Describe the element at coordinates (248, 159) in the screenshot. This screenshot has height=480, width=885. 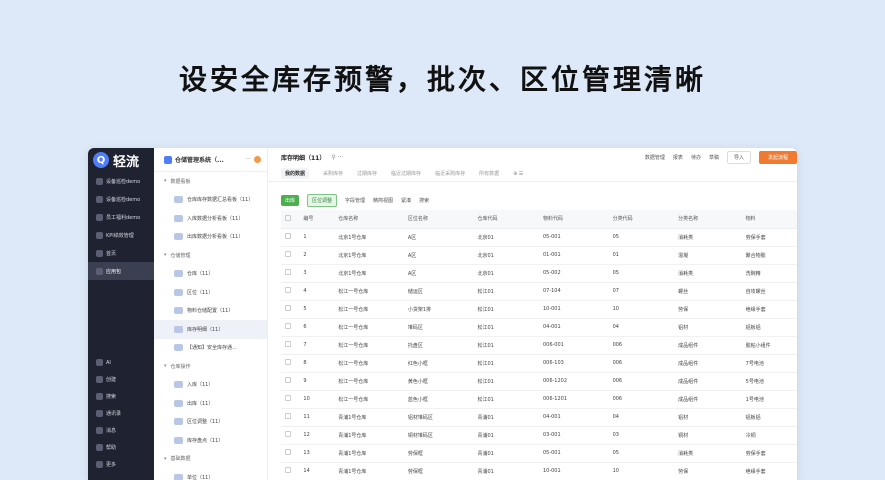
I see `more-icon: ···` at that location.